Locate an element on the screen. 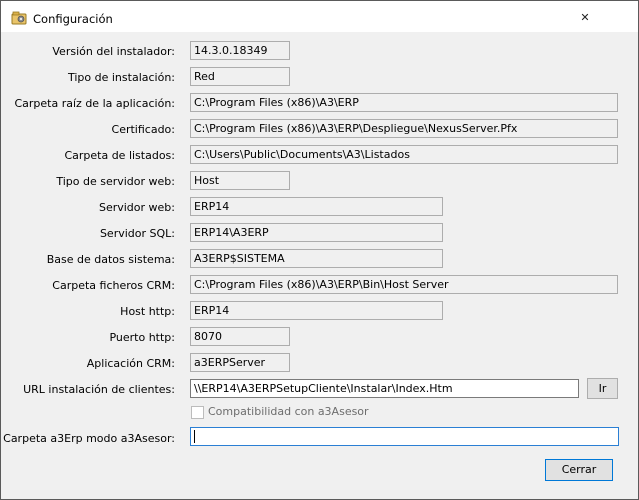 The height and width of the screenshot is (500, 639). http-host-field: ERP14 is located at coordinates (316, 310).